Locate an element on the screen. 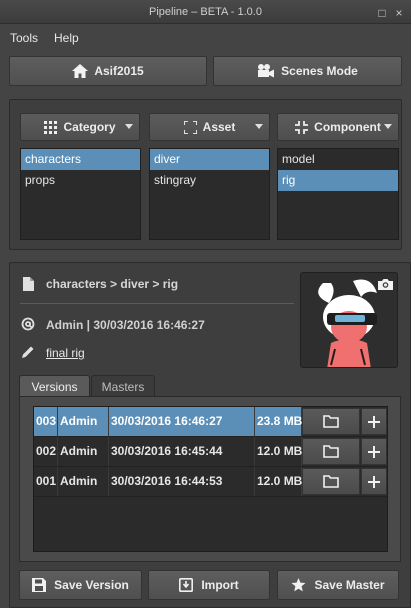  save-version-button: Save Version is located at coordinates (80, 585).